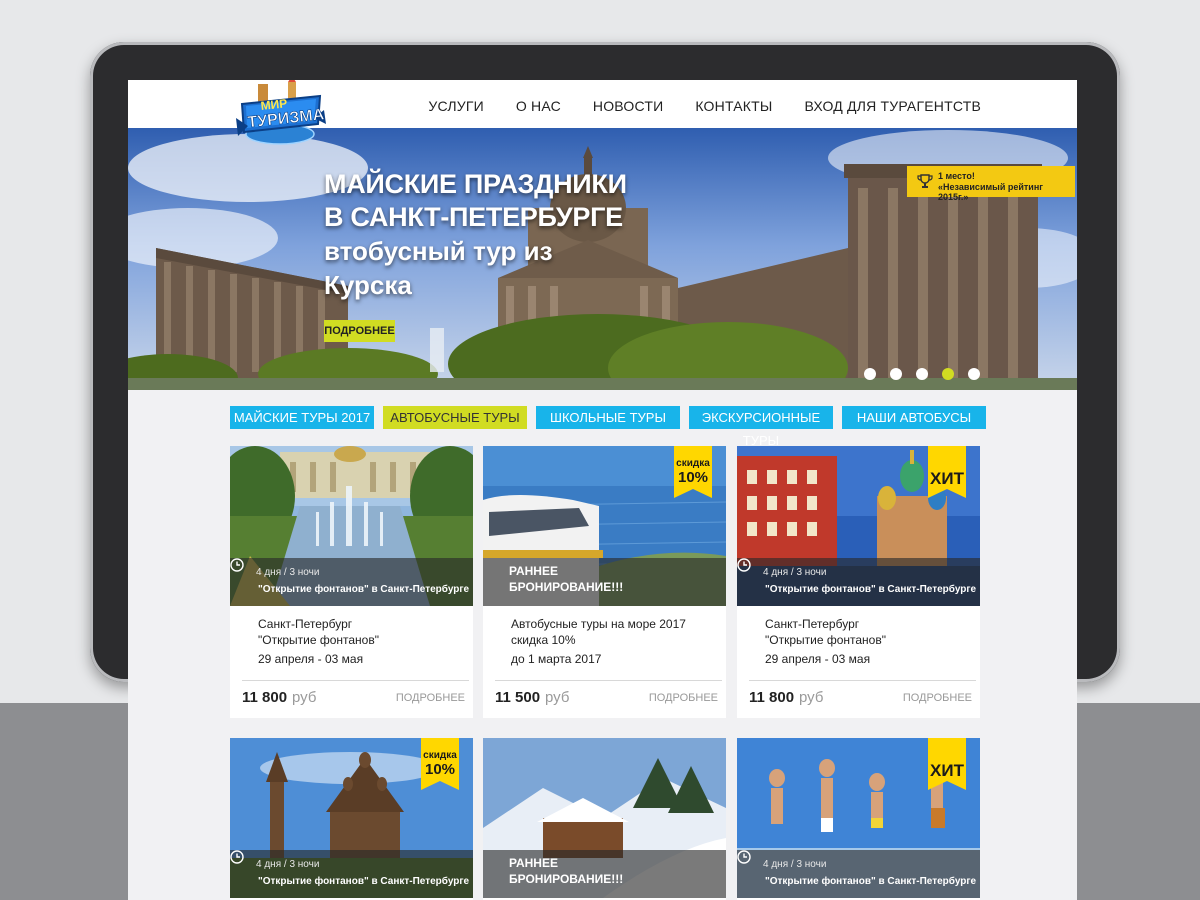 Image resolution: width=1200 pixels, height=900 pixels. Describe the element at coordinates (761, 427) in the screenshot. I see `tab-excursion-tours: ЭКСКУРСИОННЫЕ ТУРЫ` at that location.